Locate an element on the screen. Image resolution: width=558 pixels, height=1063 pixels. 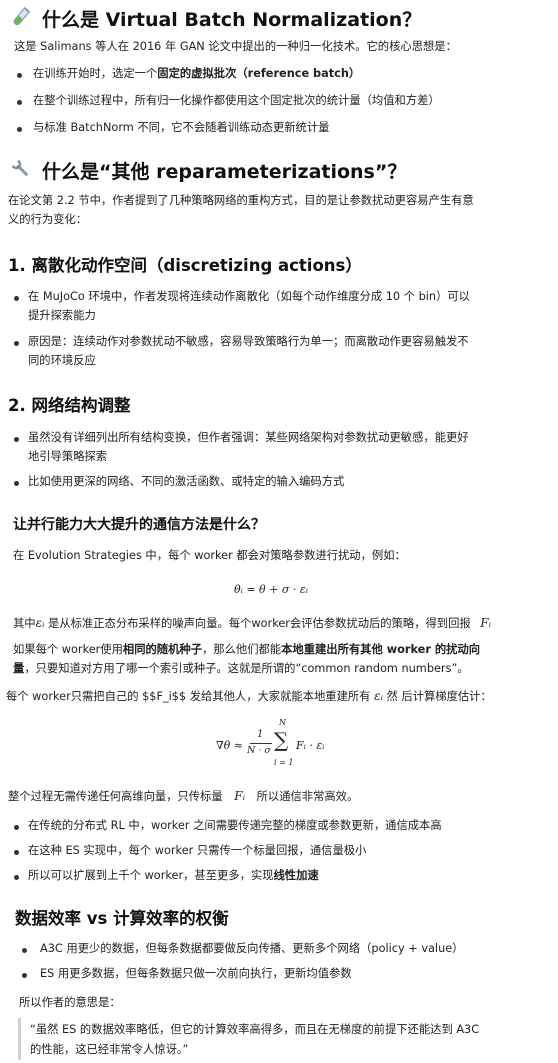
section2-title: 什么是“其他 reparameterizations”？ is located at coordinates (224, 172).